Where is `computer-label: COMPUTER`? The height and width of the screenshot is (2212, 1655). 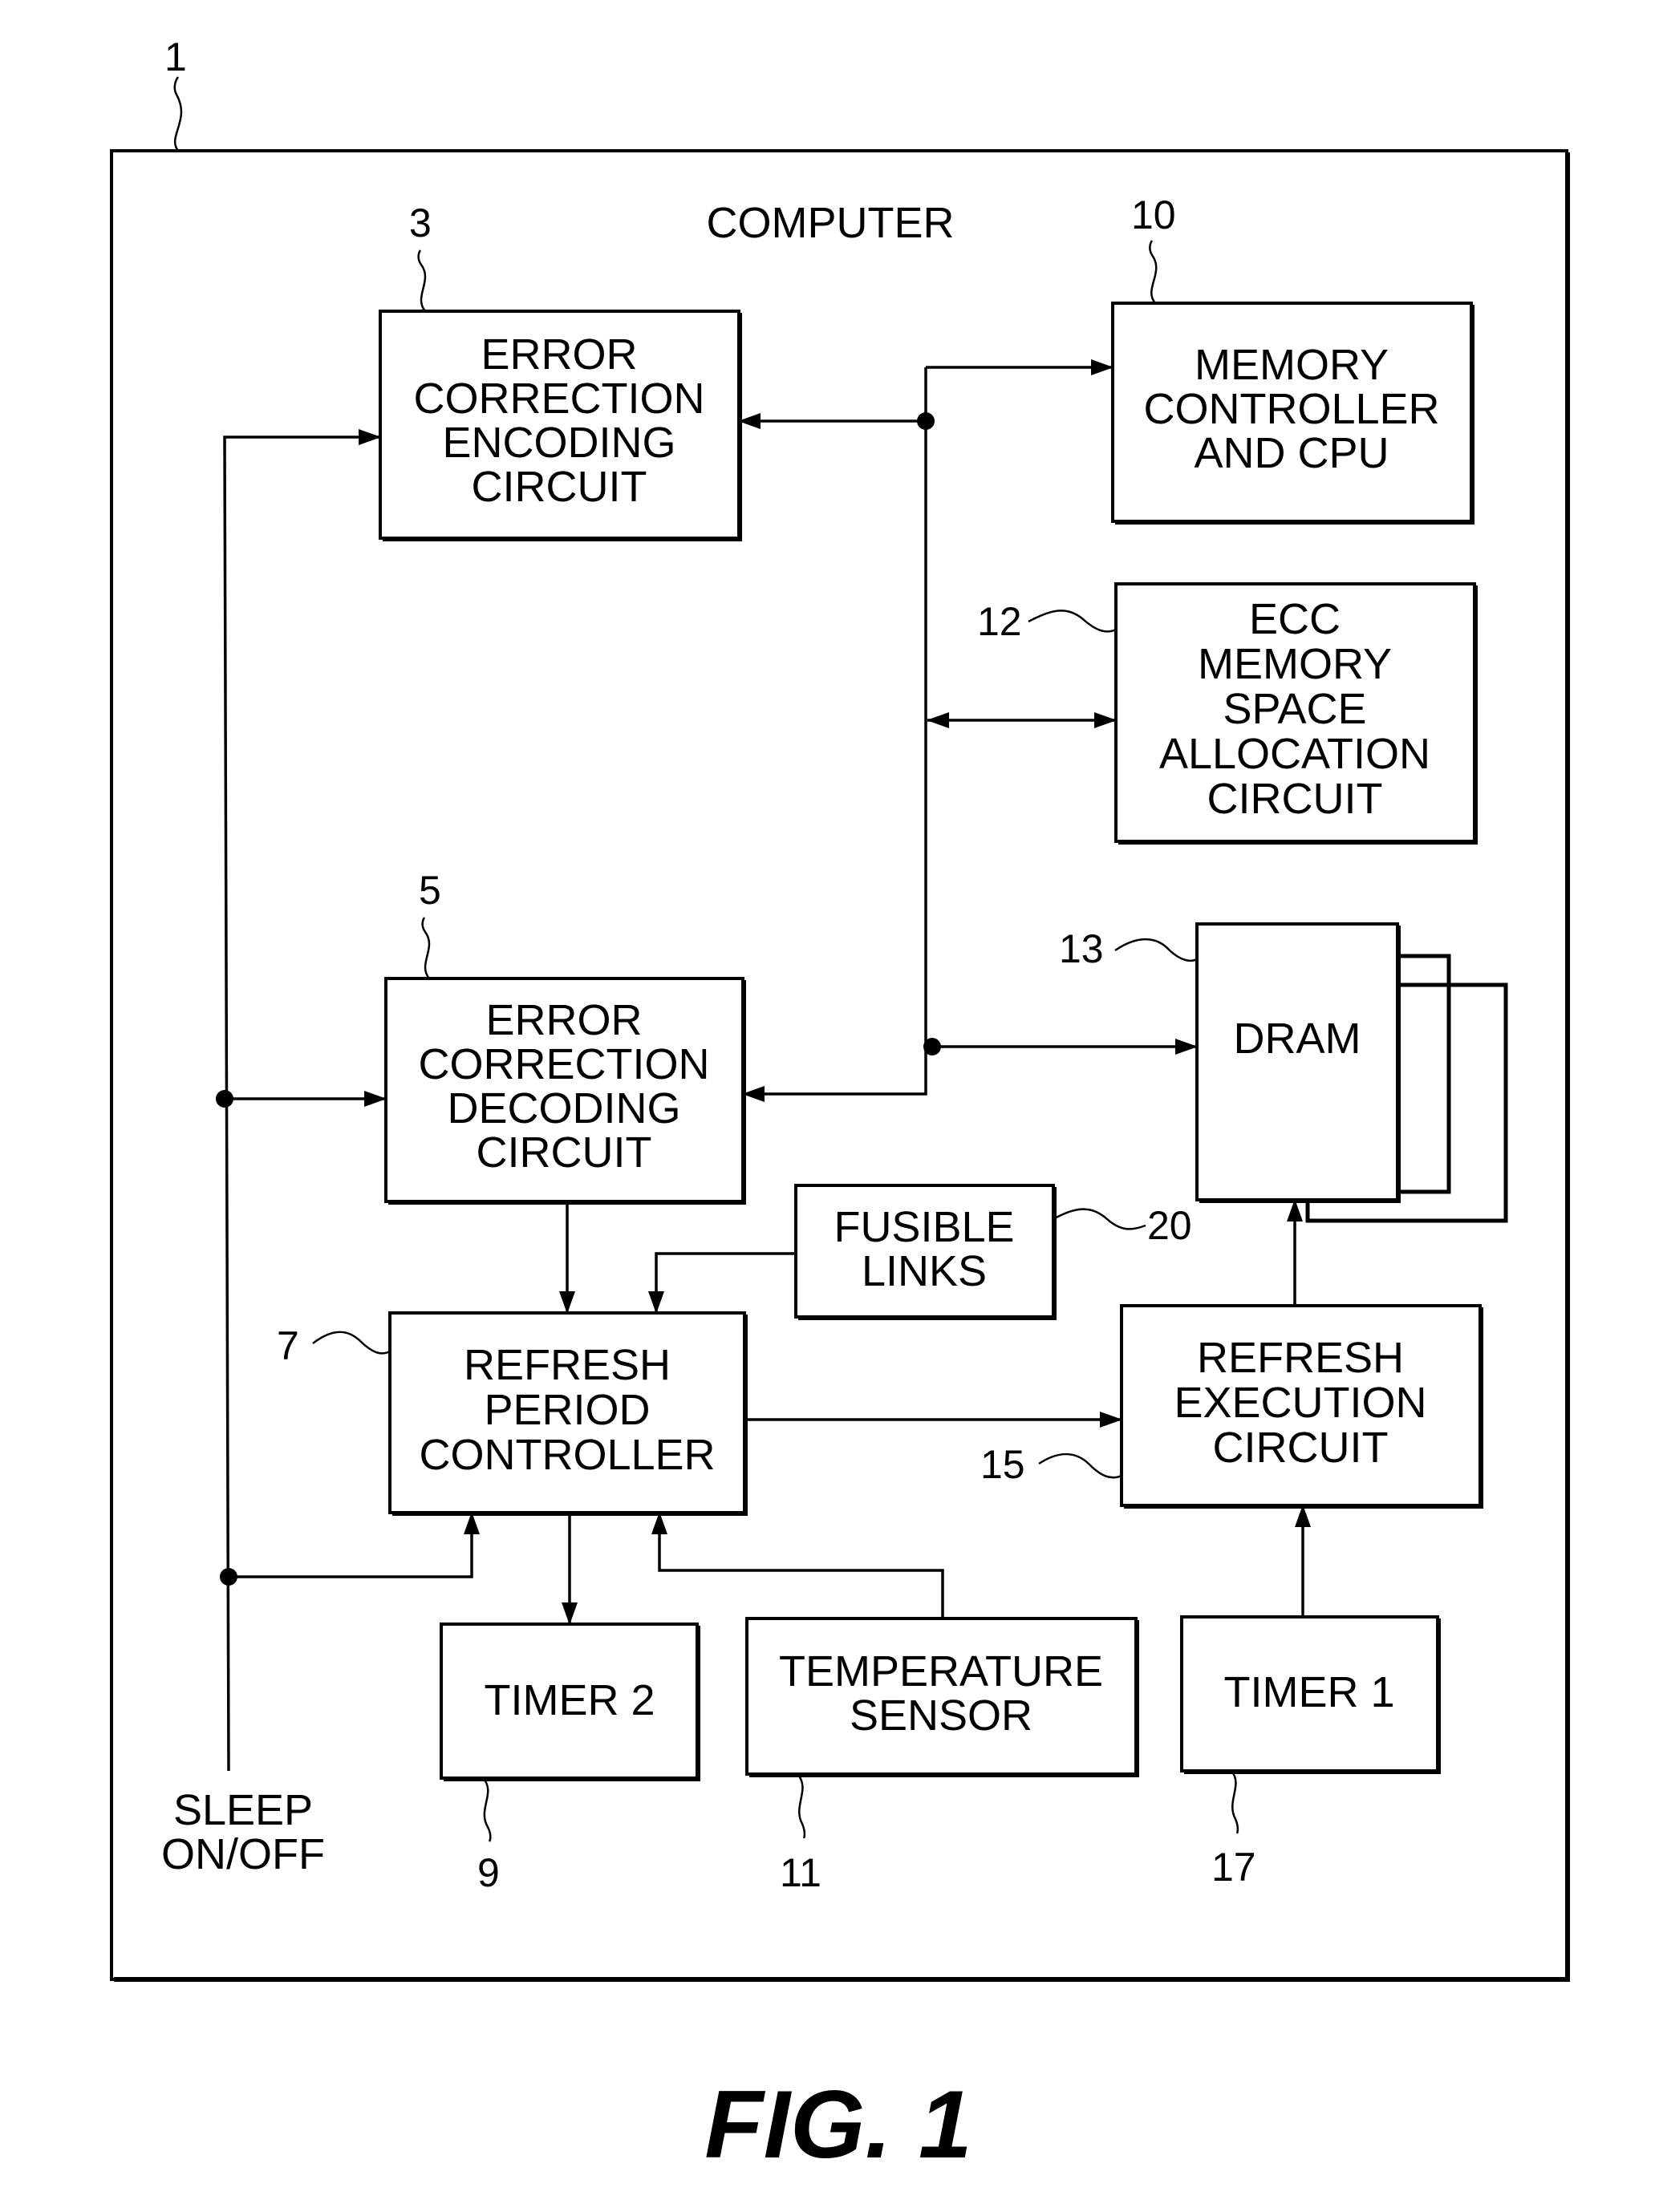
computer-label: COMPUTER is located at coordinates (831, 223).